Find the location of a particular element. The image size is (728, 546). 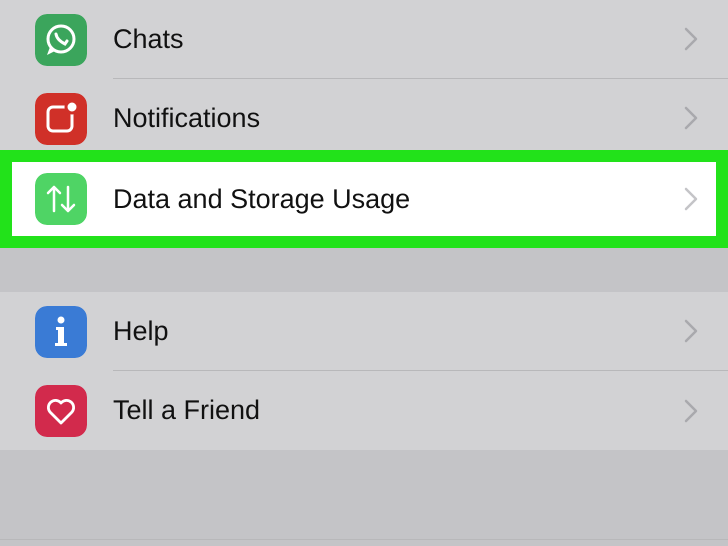

row-label: Chats is located at coordinates (148, 39).